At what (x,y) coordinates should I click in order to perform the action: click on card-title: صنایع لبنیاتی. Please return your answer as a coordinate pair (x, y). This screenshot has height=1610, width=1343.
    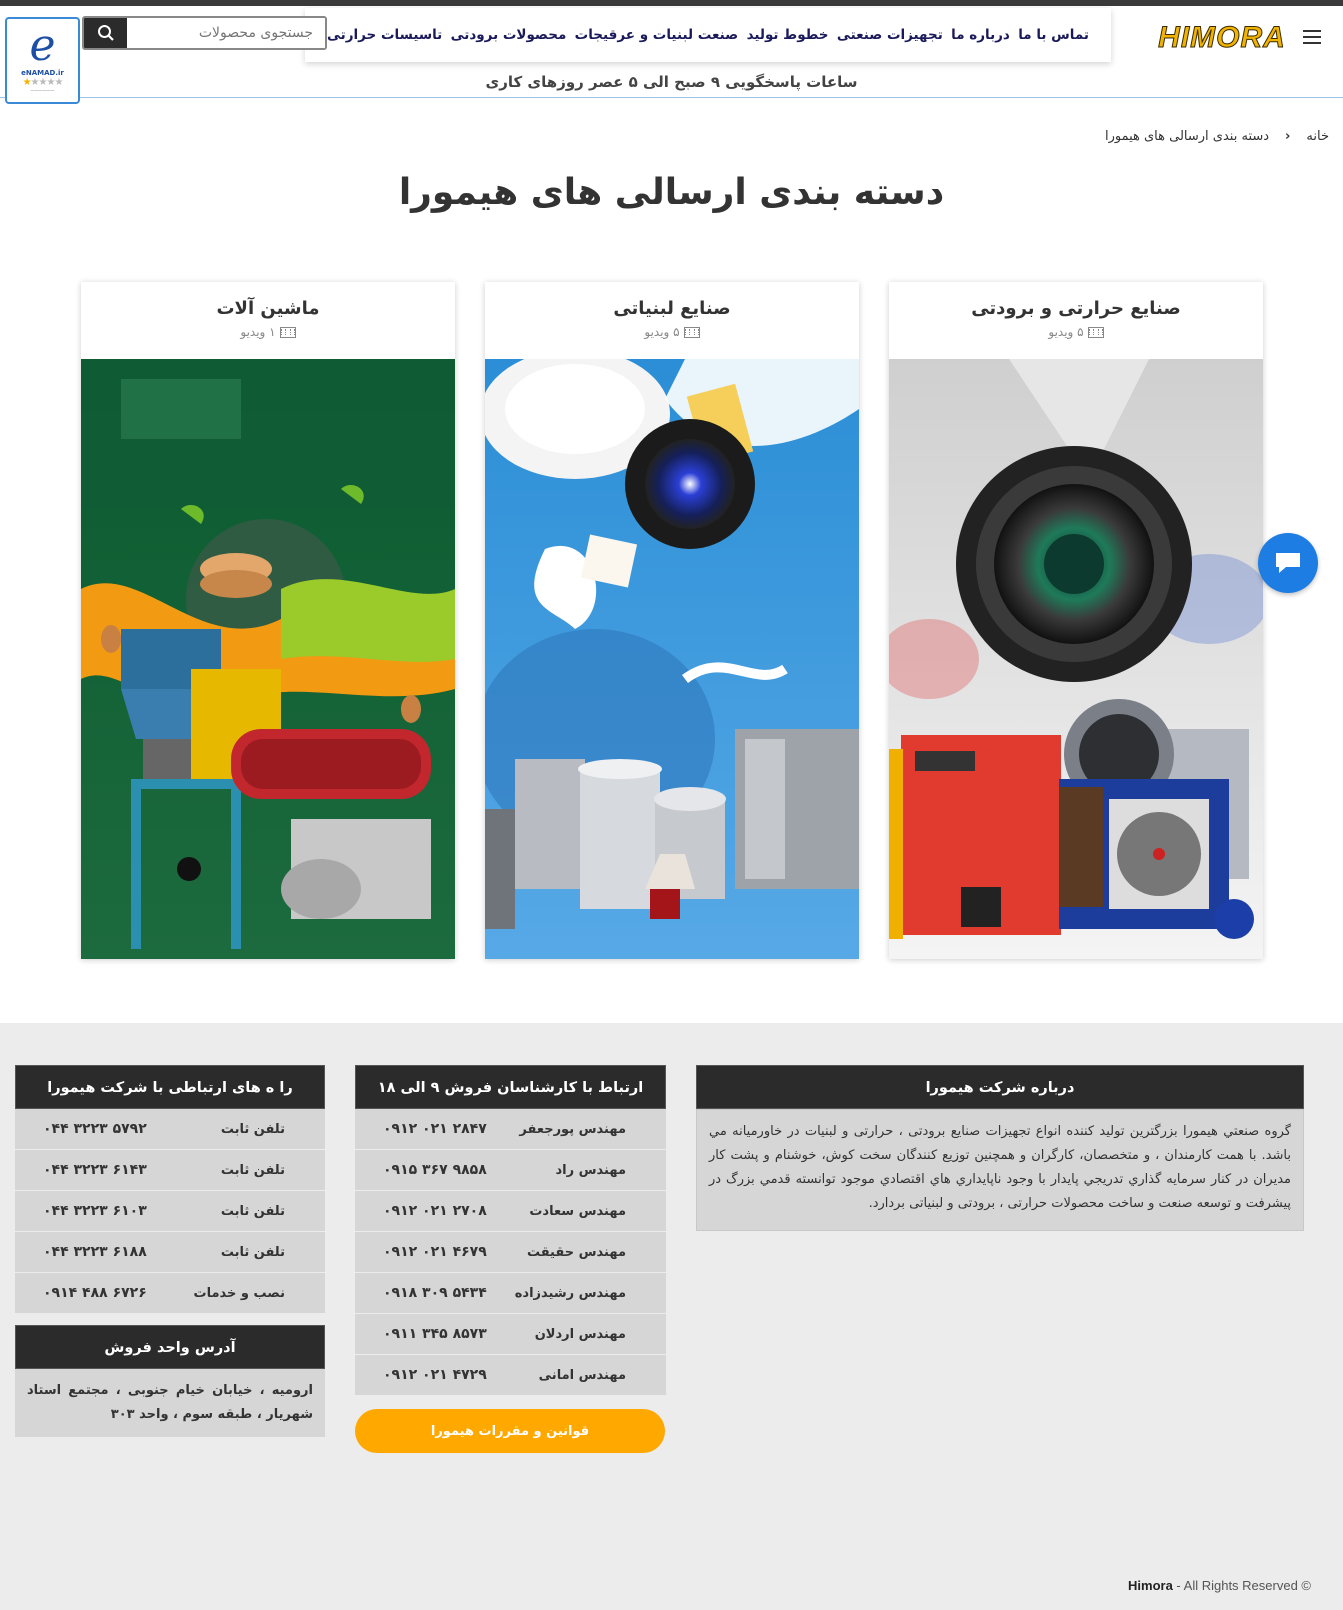
    Looking at the image, I should click on (672, 308).